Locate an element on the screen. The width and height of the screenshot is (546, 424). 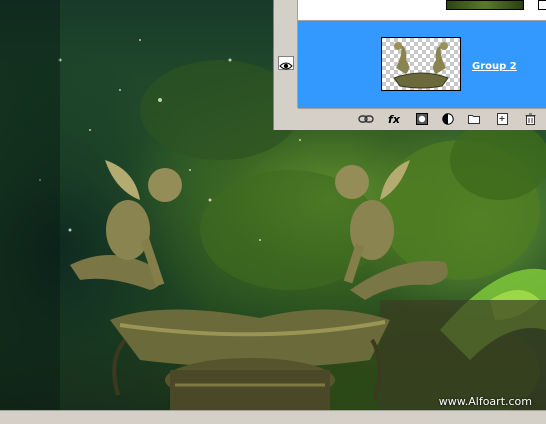
fx-icon: fx is located at coordinates (394, 119).